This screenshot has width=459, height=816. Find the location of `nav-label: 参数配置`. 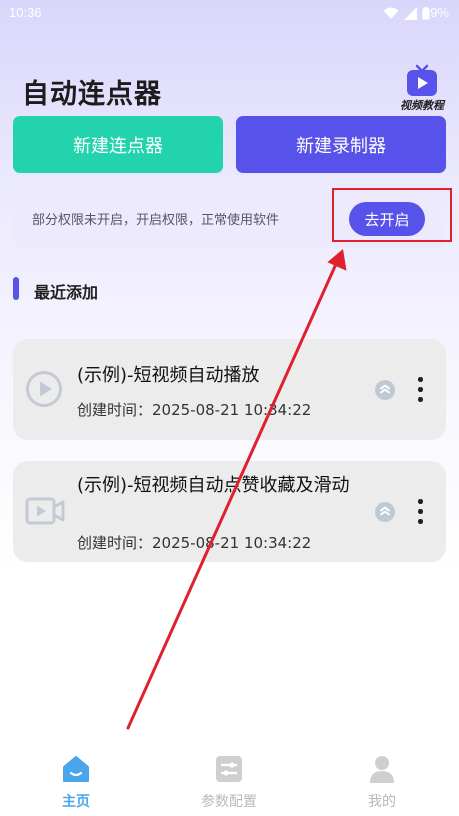

nav-label: 参数配置 is located at coordinates (229, 802).